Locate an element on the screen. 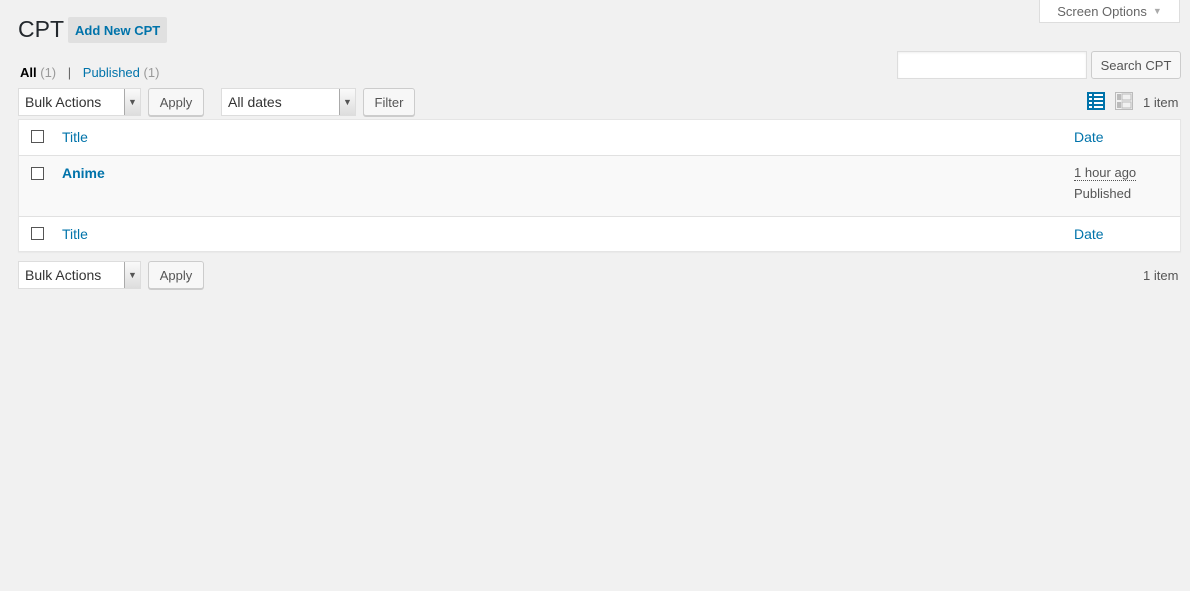 This screenshot has height=591, width=1190. row-checkbox is located at coordinates (37, 173).